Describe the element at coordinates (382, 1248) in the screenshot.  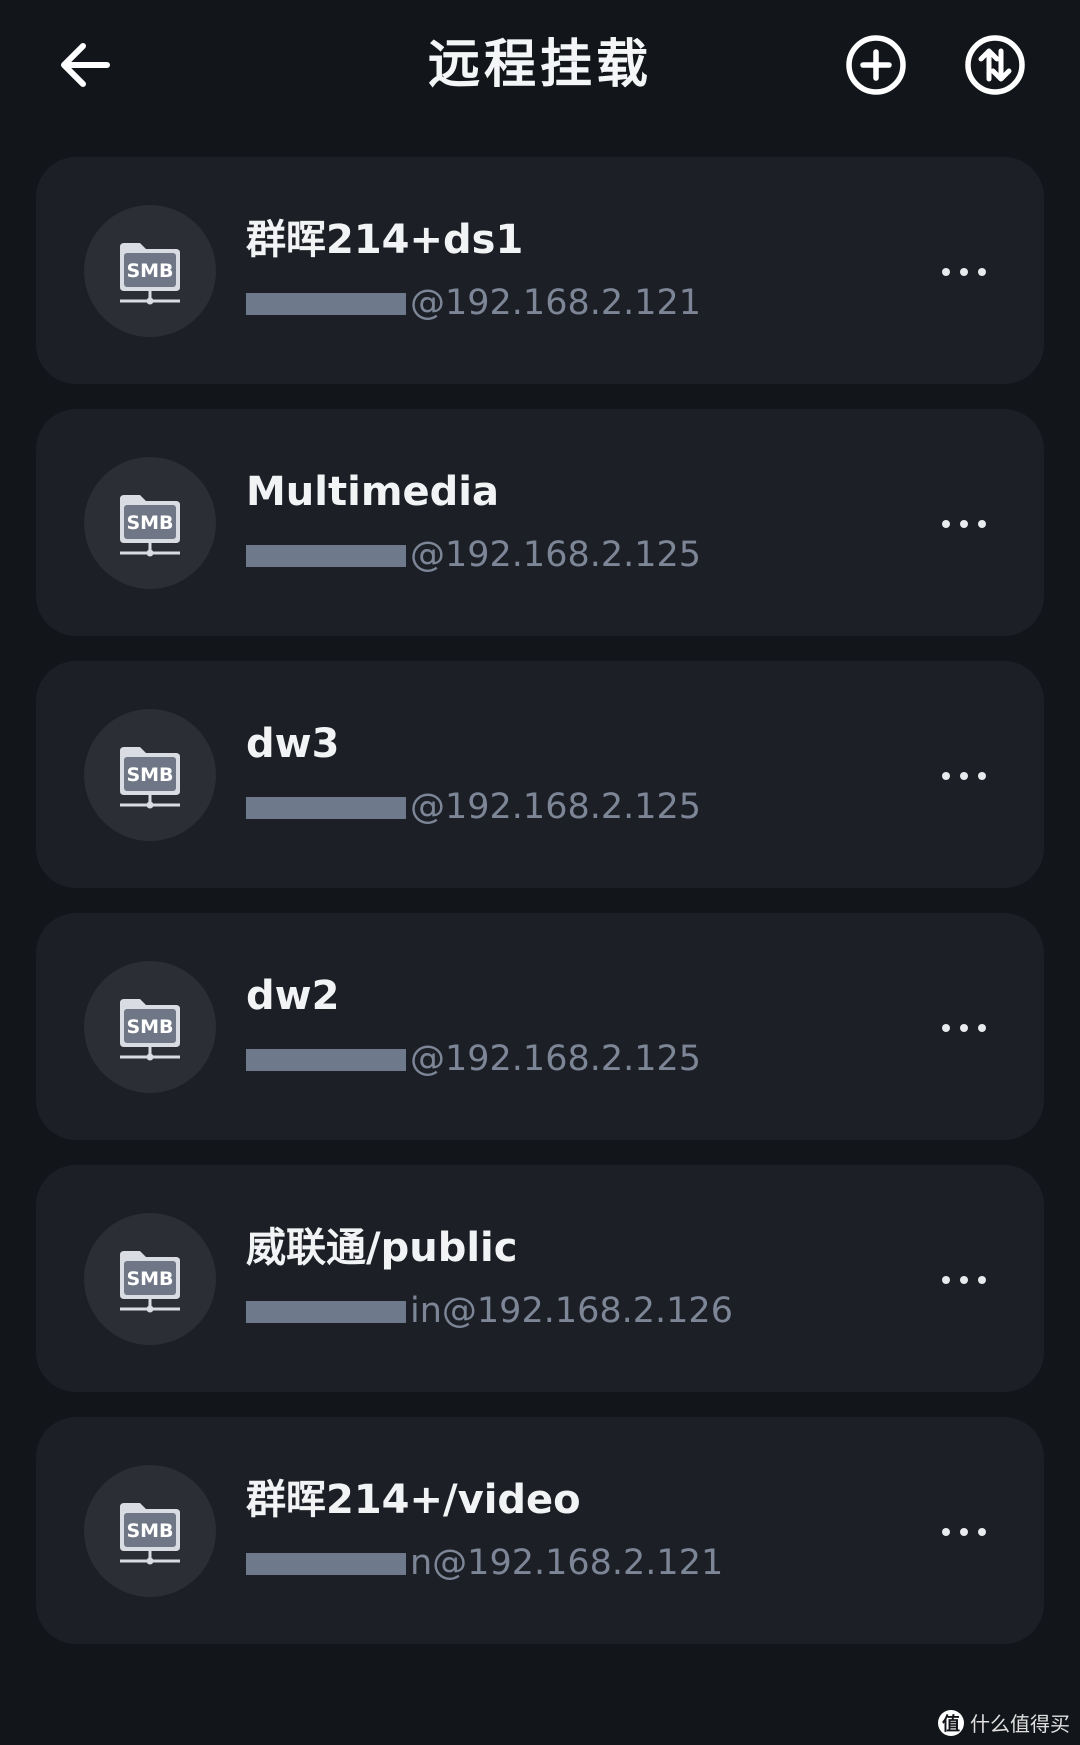
I see `mount-name: 威联通/public` at that location.